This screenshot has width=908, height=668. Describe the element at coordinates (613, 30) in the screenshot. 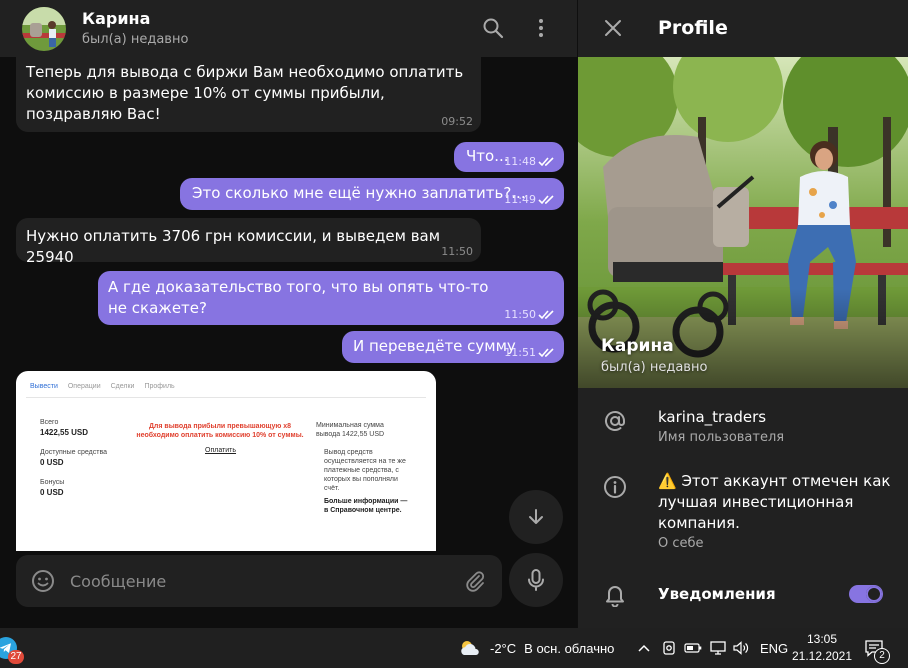

I see `close-icon` at that location.